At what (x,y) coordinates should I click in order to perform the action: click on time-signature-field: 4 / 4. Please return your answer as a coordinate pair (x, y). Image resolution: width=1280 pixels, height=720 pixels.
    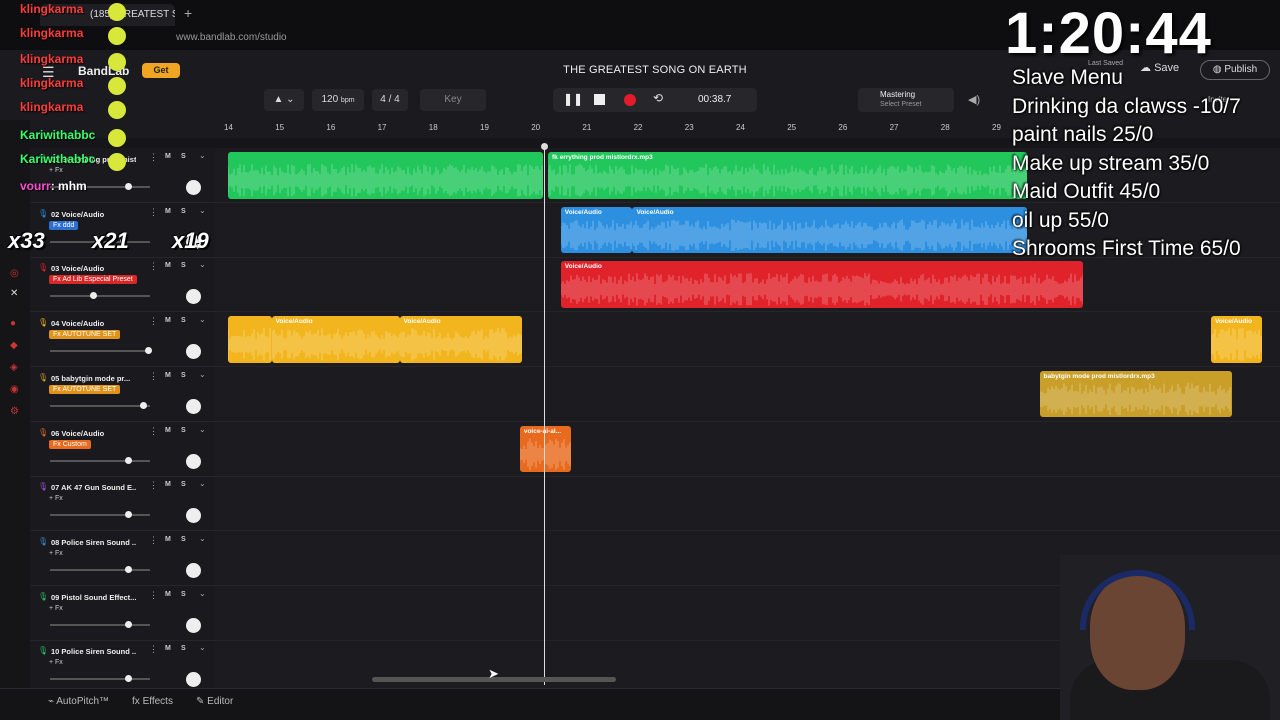
    Looking at the image, I should click on (390, 100).